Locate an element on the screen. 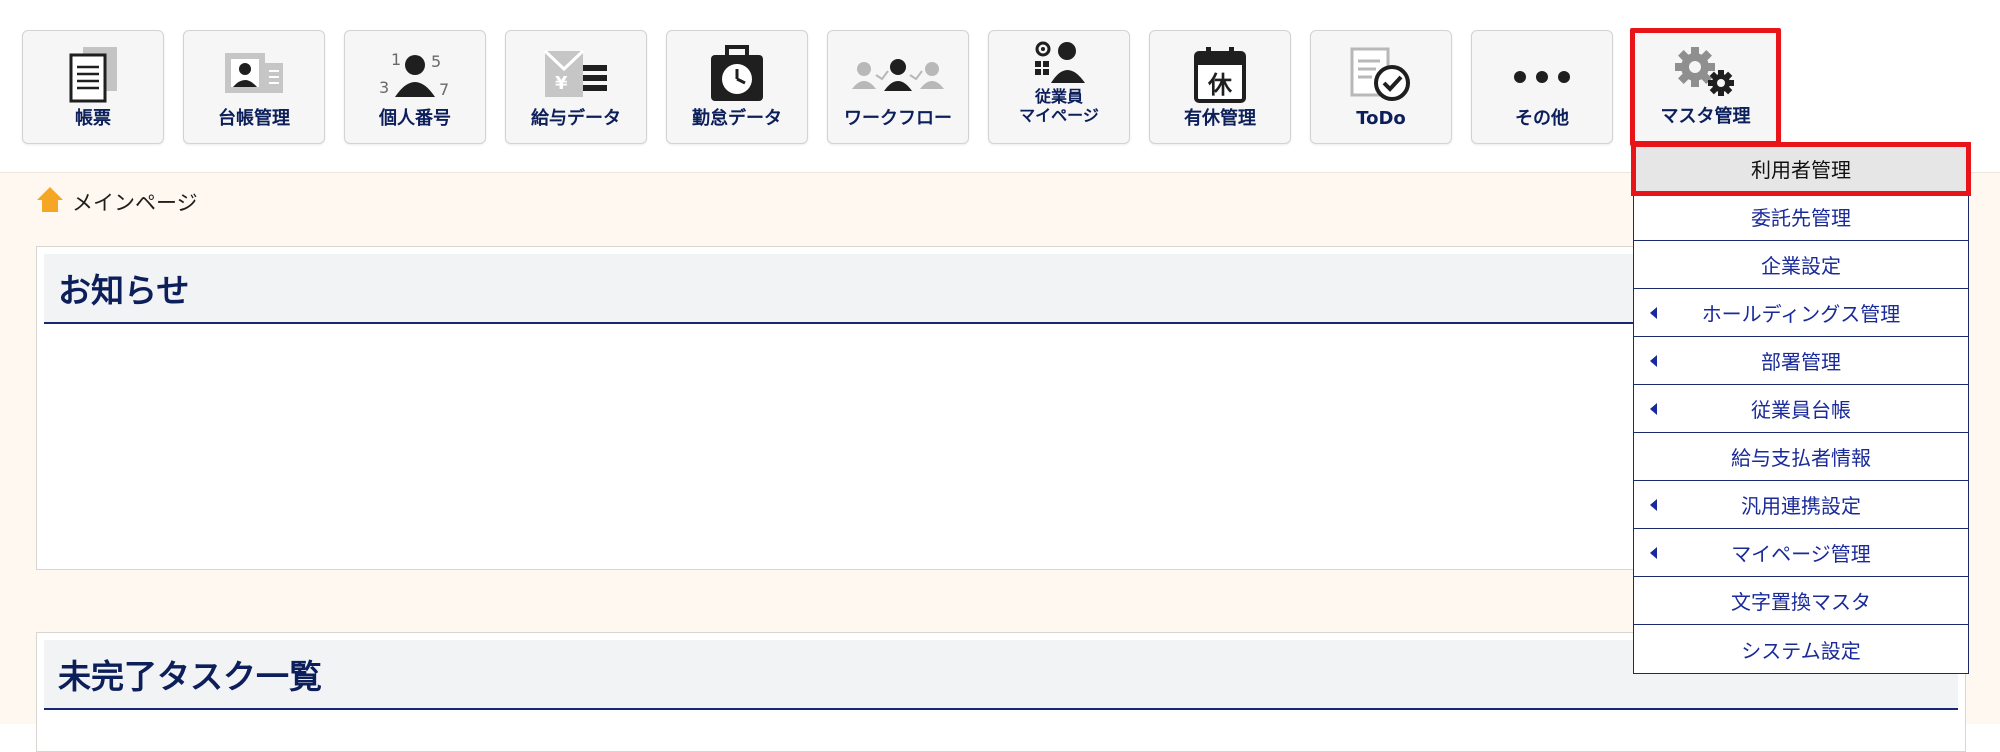  menu-item-company-settings: 企業設定 is located at coordinates (1801, 265).